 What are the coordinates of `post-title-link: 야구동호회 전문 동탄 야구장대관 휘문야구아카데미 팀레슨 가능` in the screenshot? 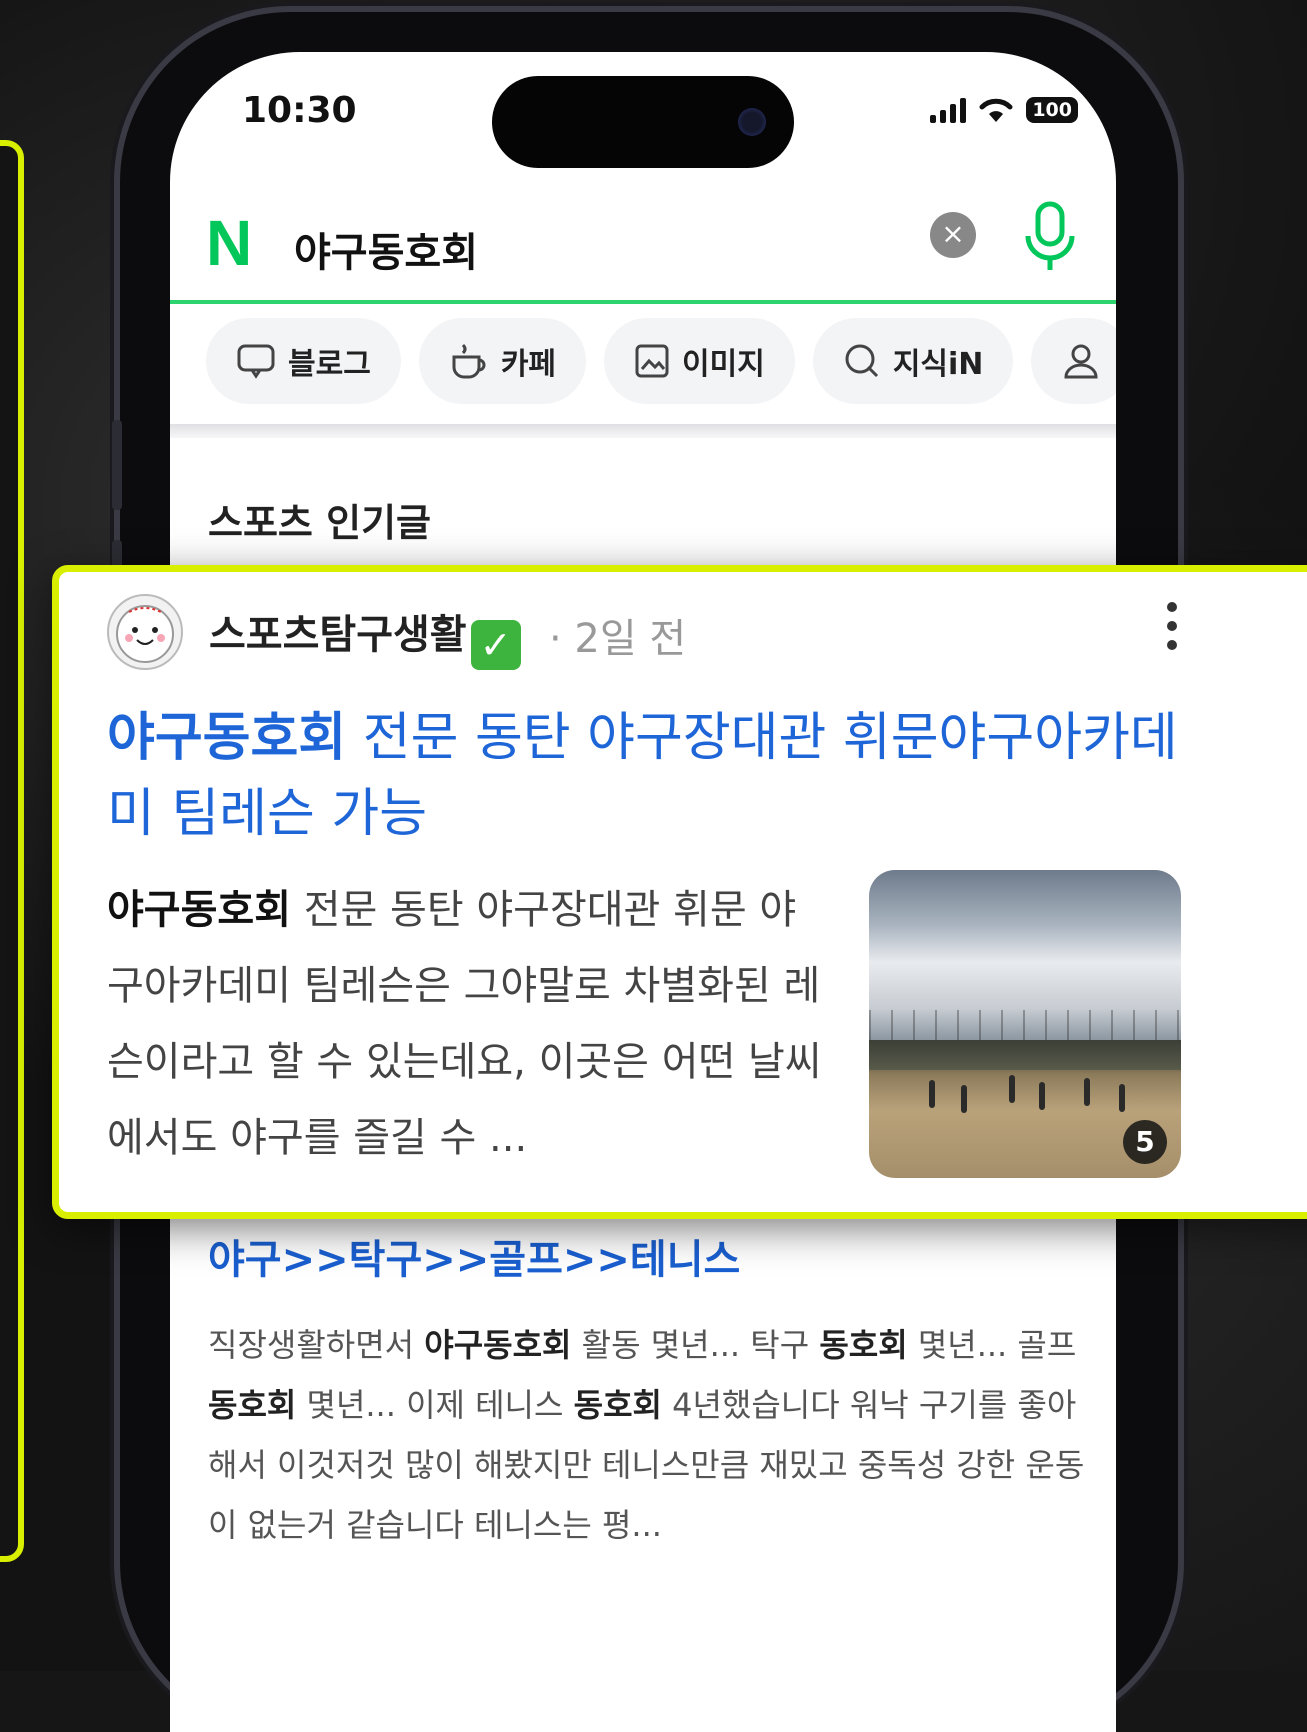 It's located at (657, 776).